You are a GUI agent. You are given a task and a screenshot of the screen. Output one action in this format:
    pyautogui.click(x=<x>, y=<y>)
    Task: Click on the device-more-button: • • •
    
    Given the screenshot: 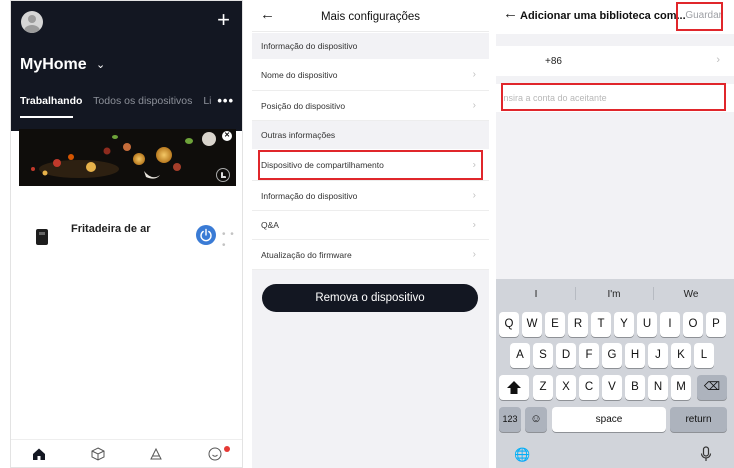 What is the action you would take?
    pyautogui.click(x=229, y=240)
    